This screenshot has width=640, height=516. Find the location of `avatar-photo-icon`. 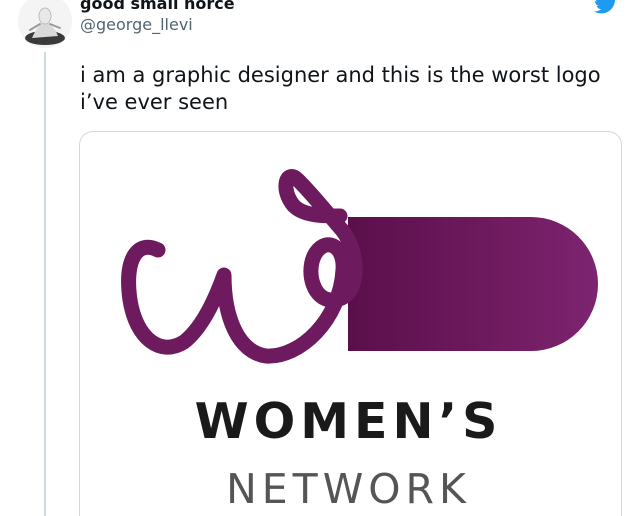

avatar-photo-icon is located at coordinates (45, 24).